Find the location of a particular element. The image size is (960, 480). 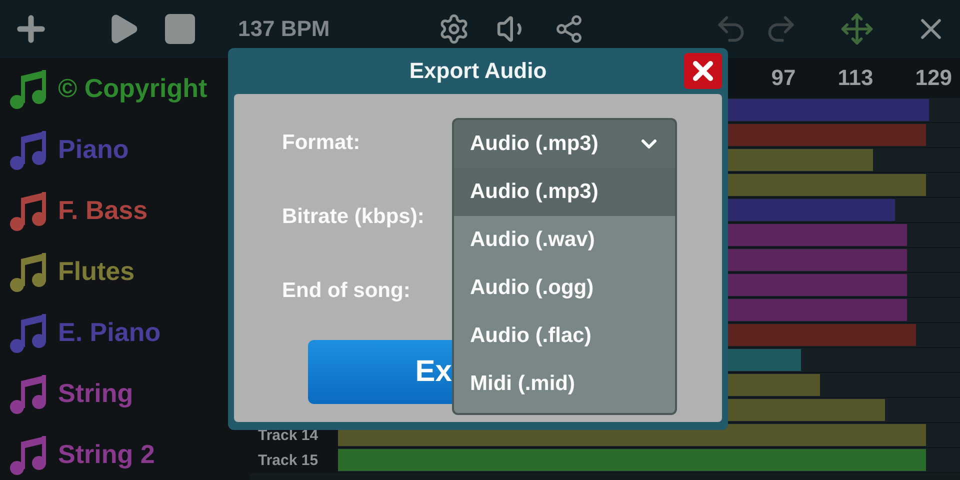

dropdown-option: Audio (.mp3) is located at coordinates (564, 192).